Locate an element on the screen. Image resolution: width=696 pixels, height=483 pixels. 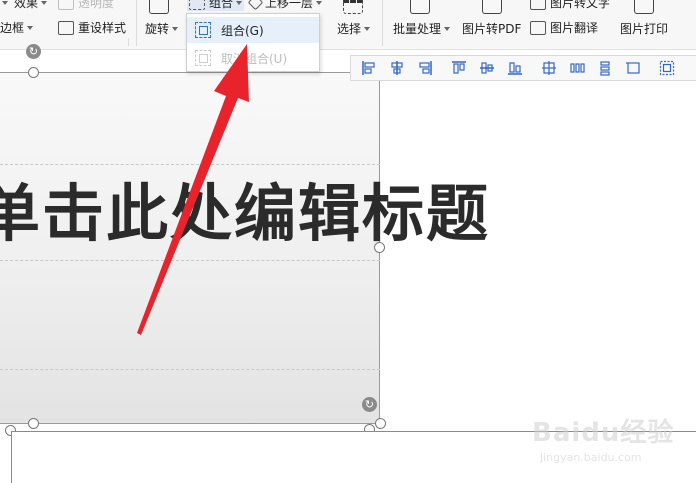
watermark-logo: Baidu经验 is located at coordinates (603, 433).